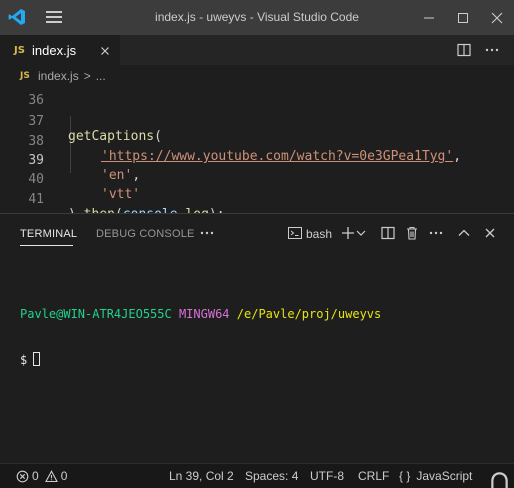  What do you see at coordinates (37, 359) in the screenshot?
I see `terminal-cursor` at bounding box center [37, 359].